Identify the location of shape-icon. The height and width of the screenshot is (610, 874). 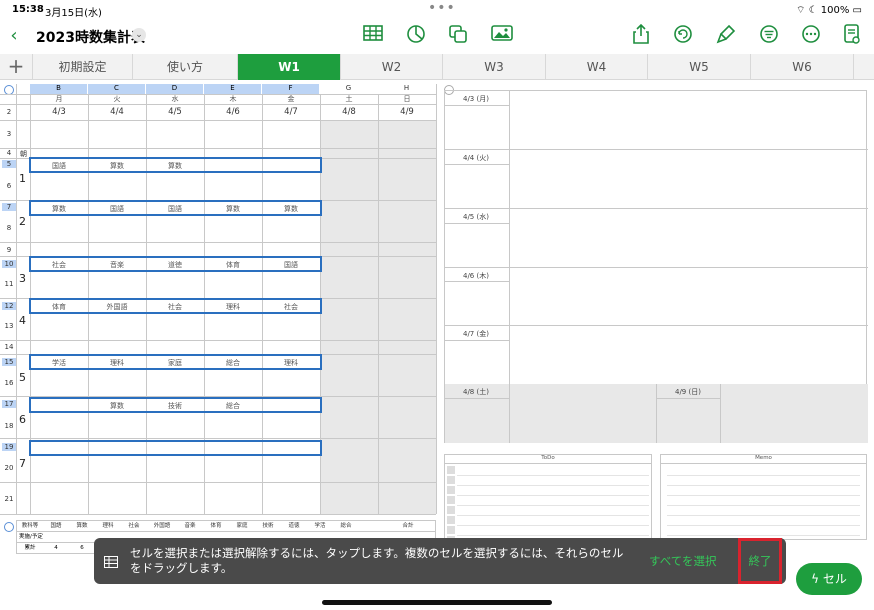
(458, 36).